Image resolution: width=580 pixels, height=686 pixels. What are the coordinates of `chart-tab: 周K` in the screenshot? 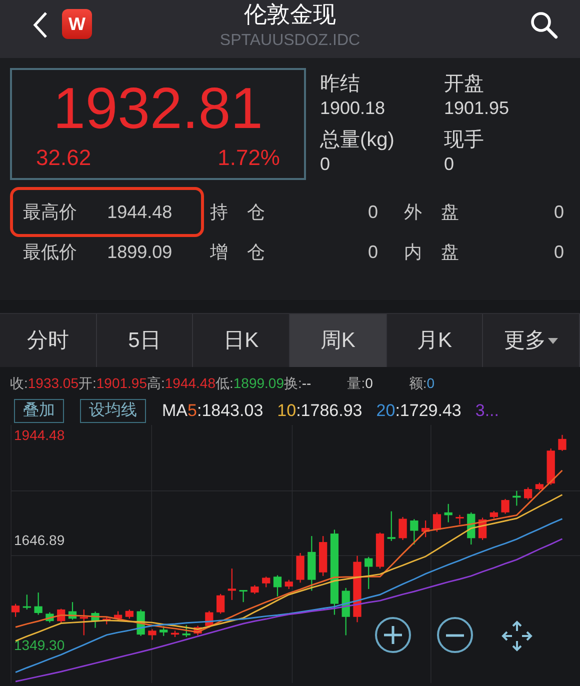 It's located at (338, 340).